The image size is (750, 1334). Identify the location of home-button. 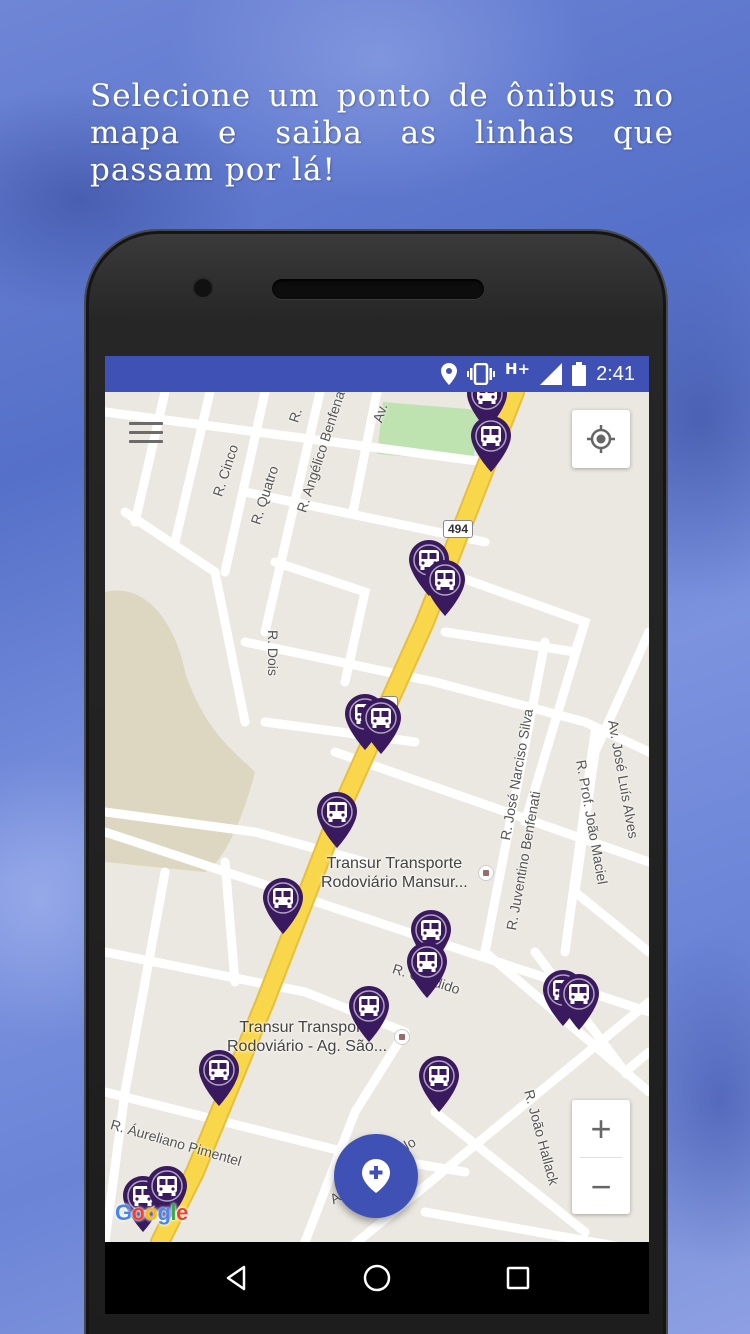
(377, 1278).